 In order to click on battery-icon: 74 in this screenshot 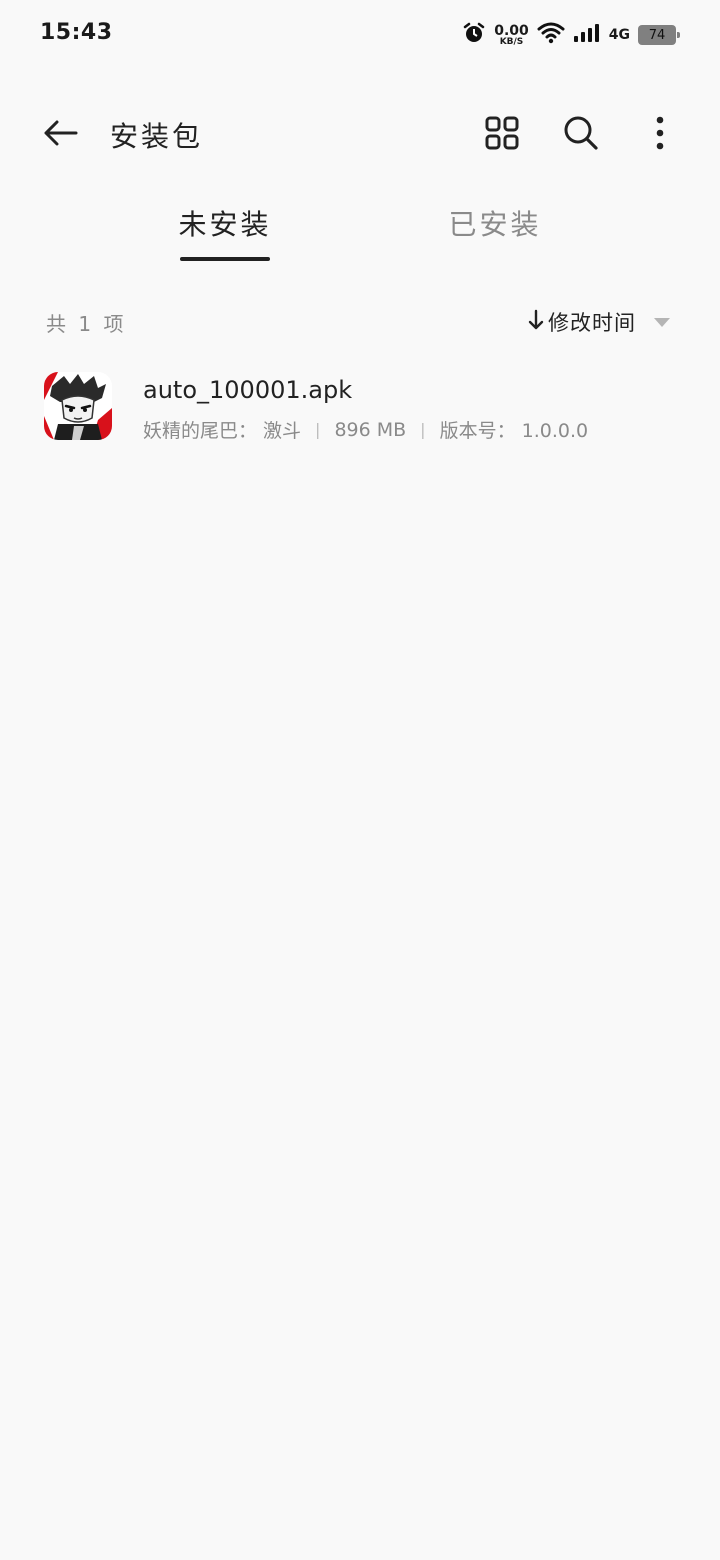, I will do `click(659, 35)`.